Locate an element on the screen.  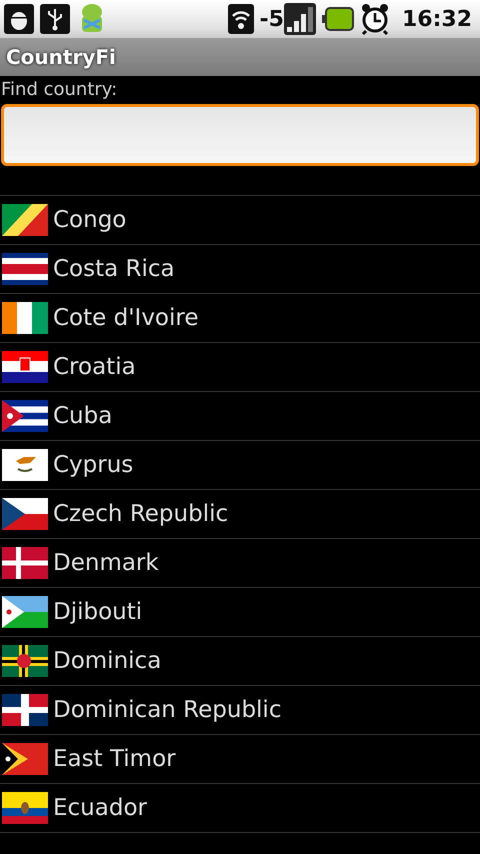
battery-icon is located at coordinates (338, 19).